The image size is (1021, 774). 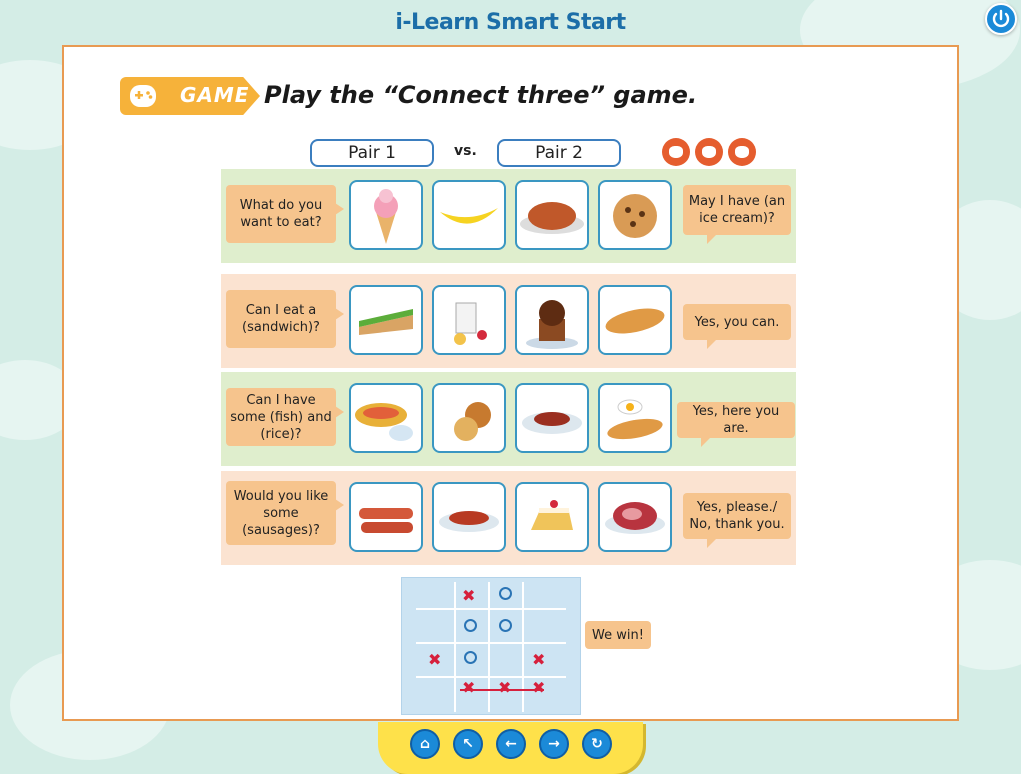 I want to click on back-arrow-icon: ←, so click(x=511, y=744).